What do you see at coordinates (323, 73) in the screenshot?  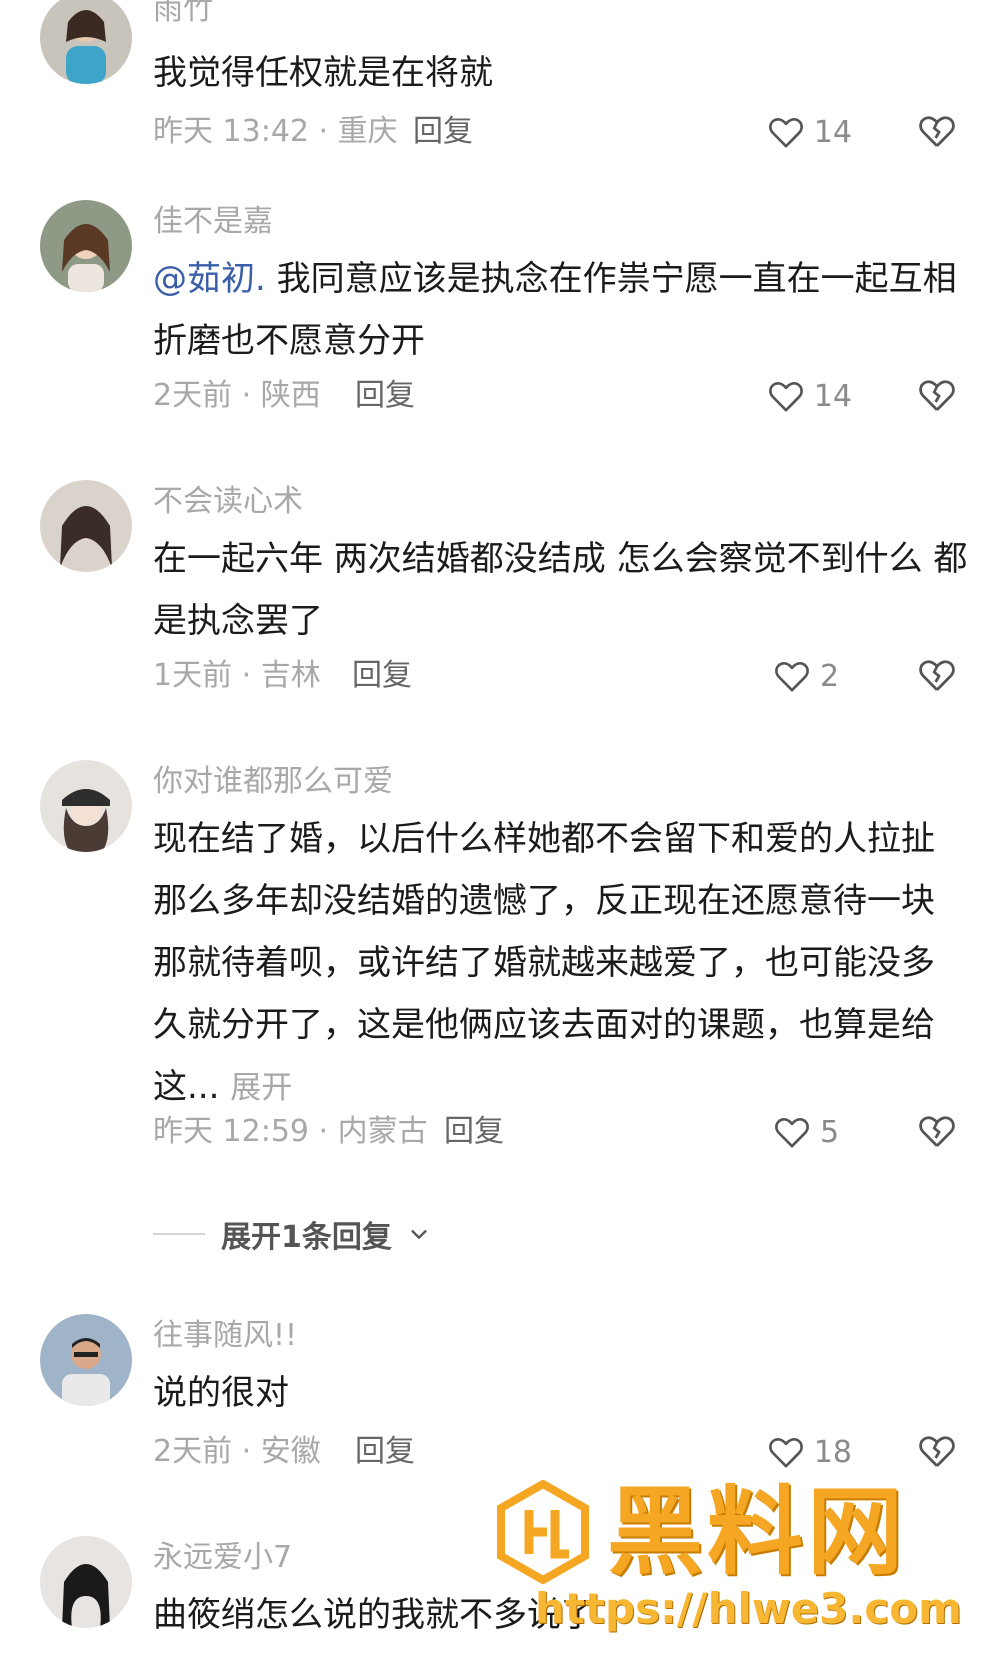 I see `comment-text: 我觉得任权就是在将就` at bounding box center [323, 73].